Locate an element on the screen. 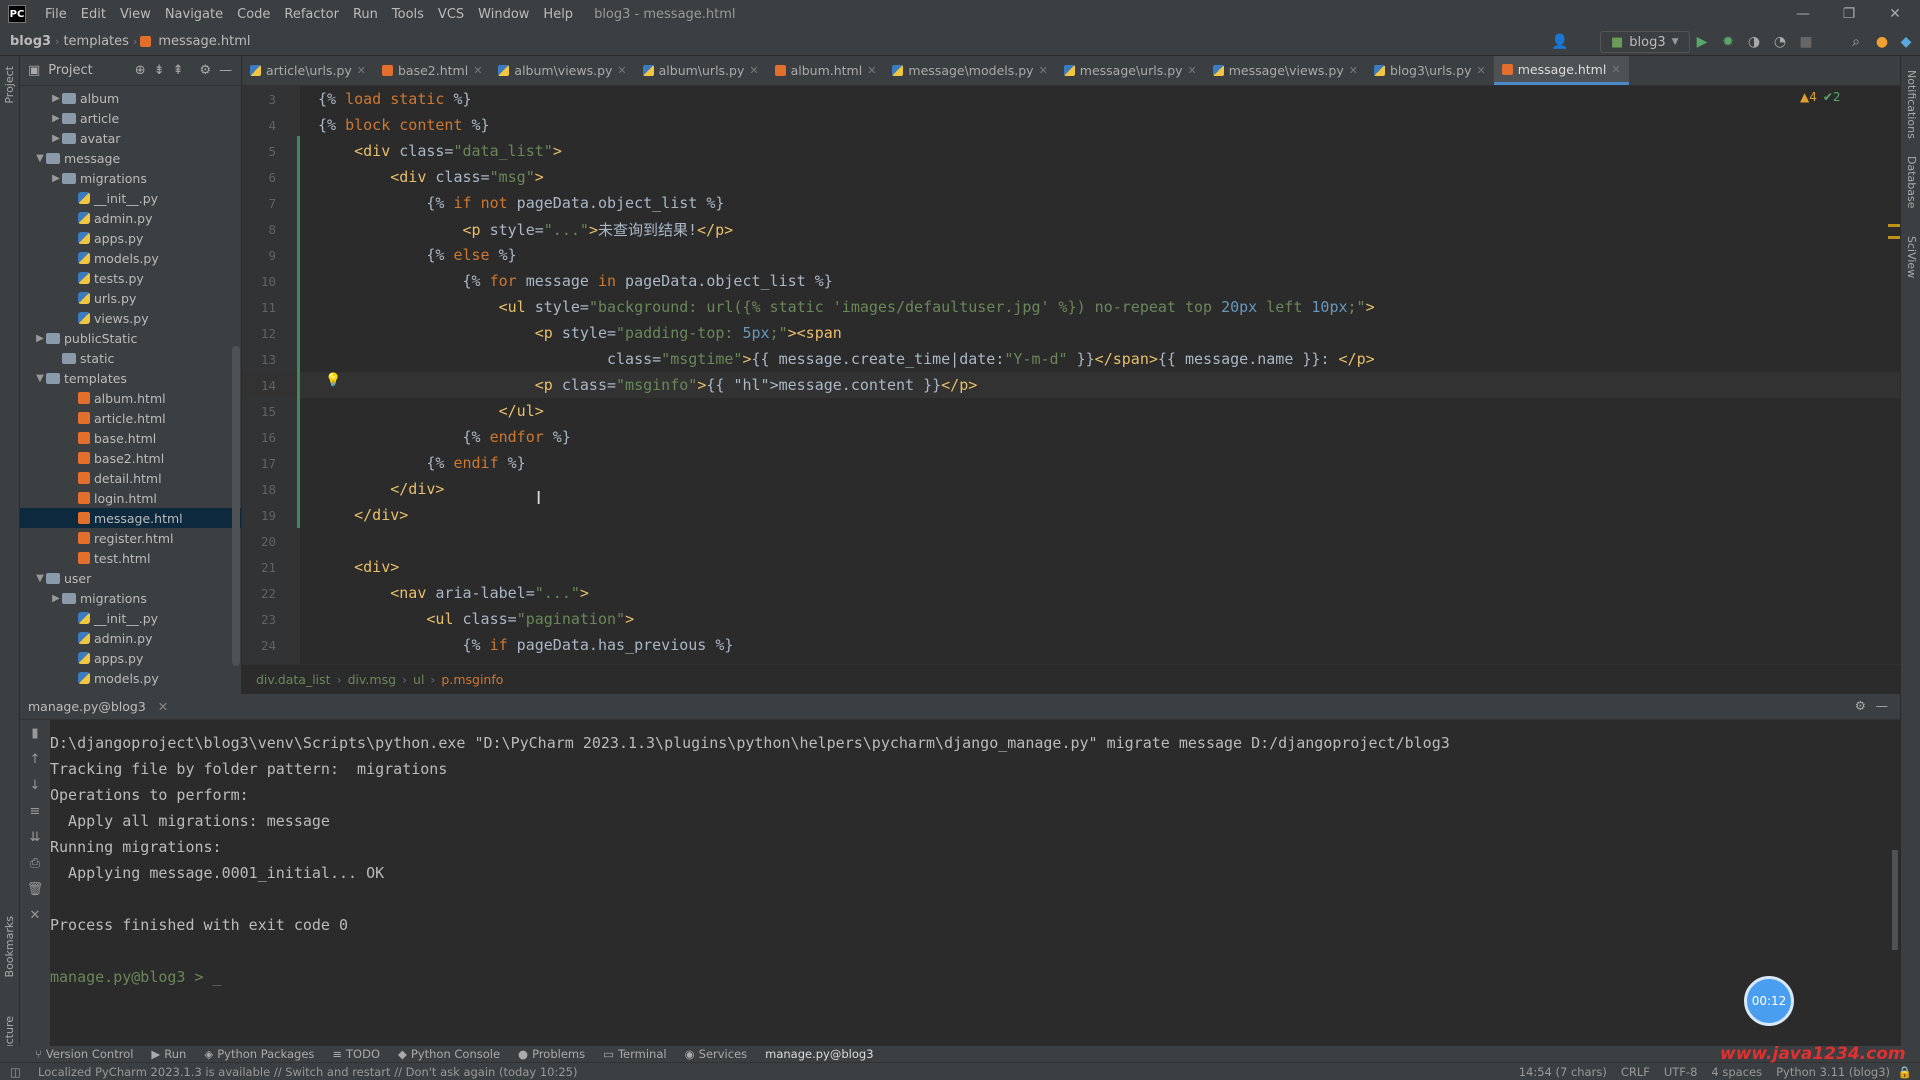 The width and height of the screenshot is (1920, 1080). tree-item: tests.py is located at coordinates (130, 278).